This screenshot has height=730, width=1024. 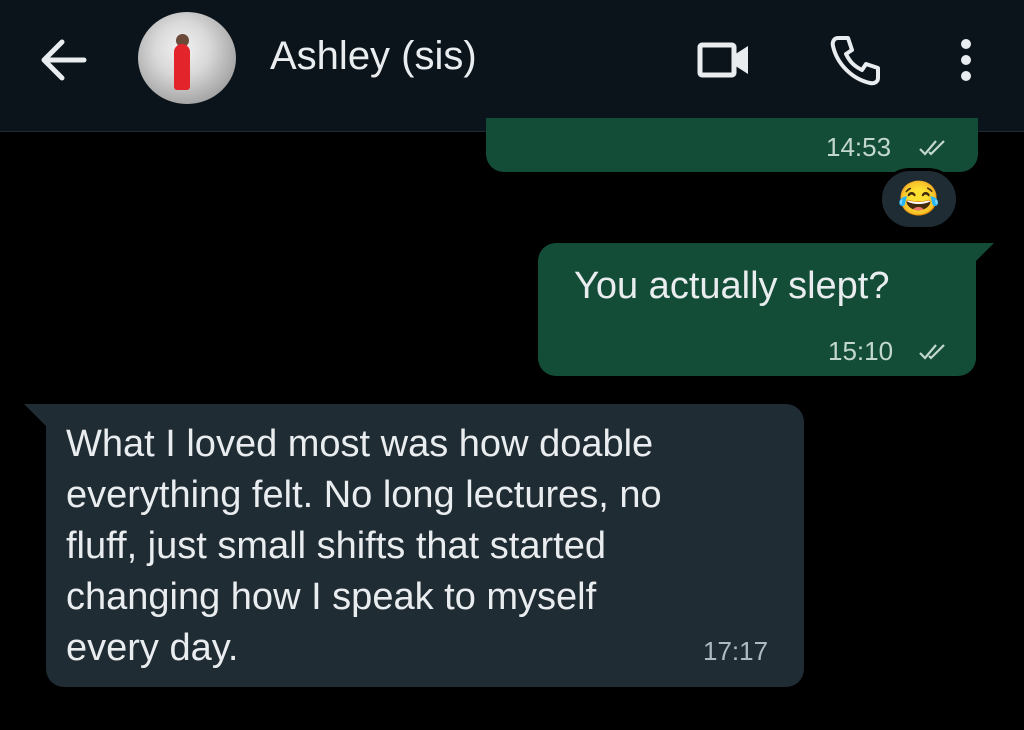 What do you see at coordinates (336, 546) in the screenshot?
I see `message-line: fluff, just small shifts that started` at bounding box center [336, 546].